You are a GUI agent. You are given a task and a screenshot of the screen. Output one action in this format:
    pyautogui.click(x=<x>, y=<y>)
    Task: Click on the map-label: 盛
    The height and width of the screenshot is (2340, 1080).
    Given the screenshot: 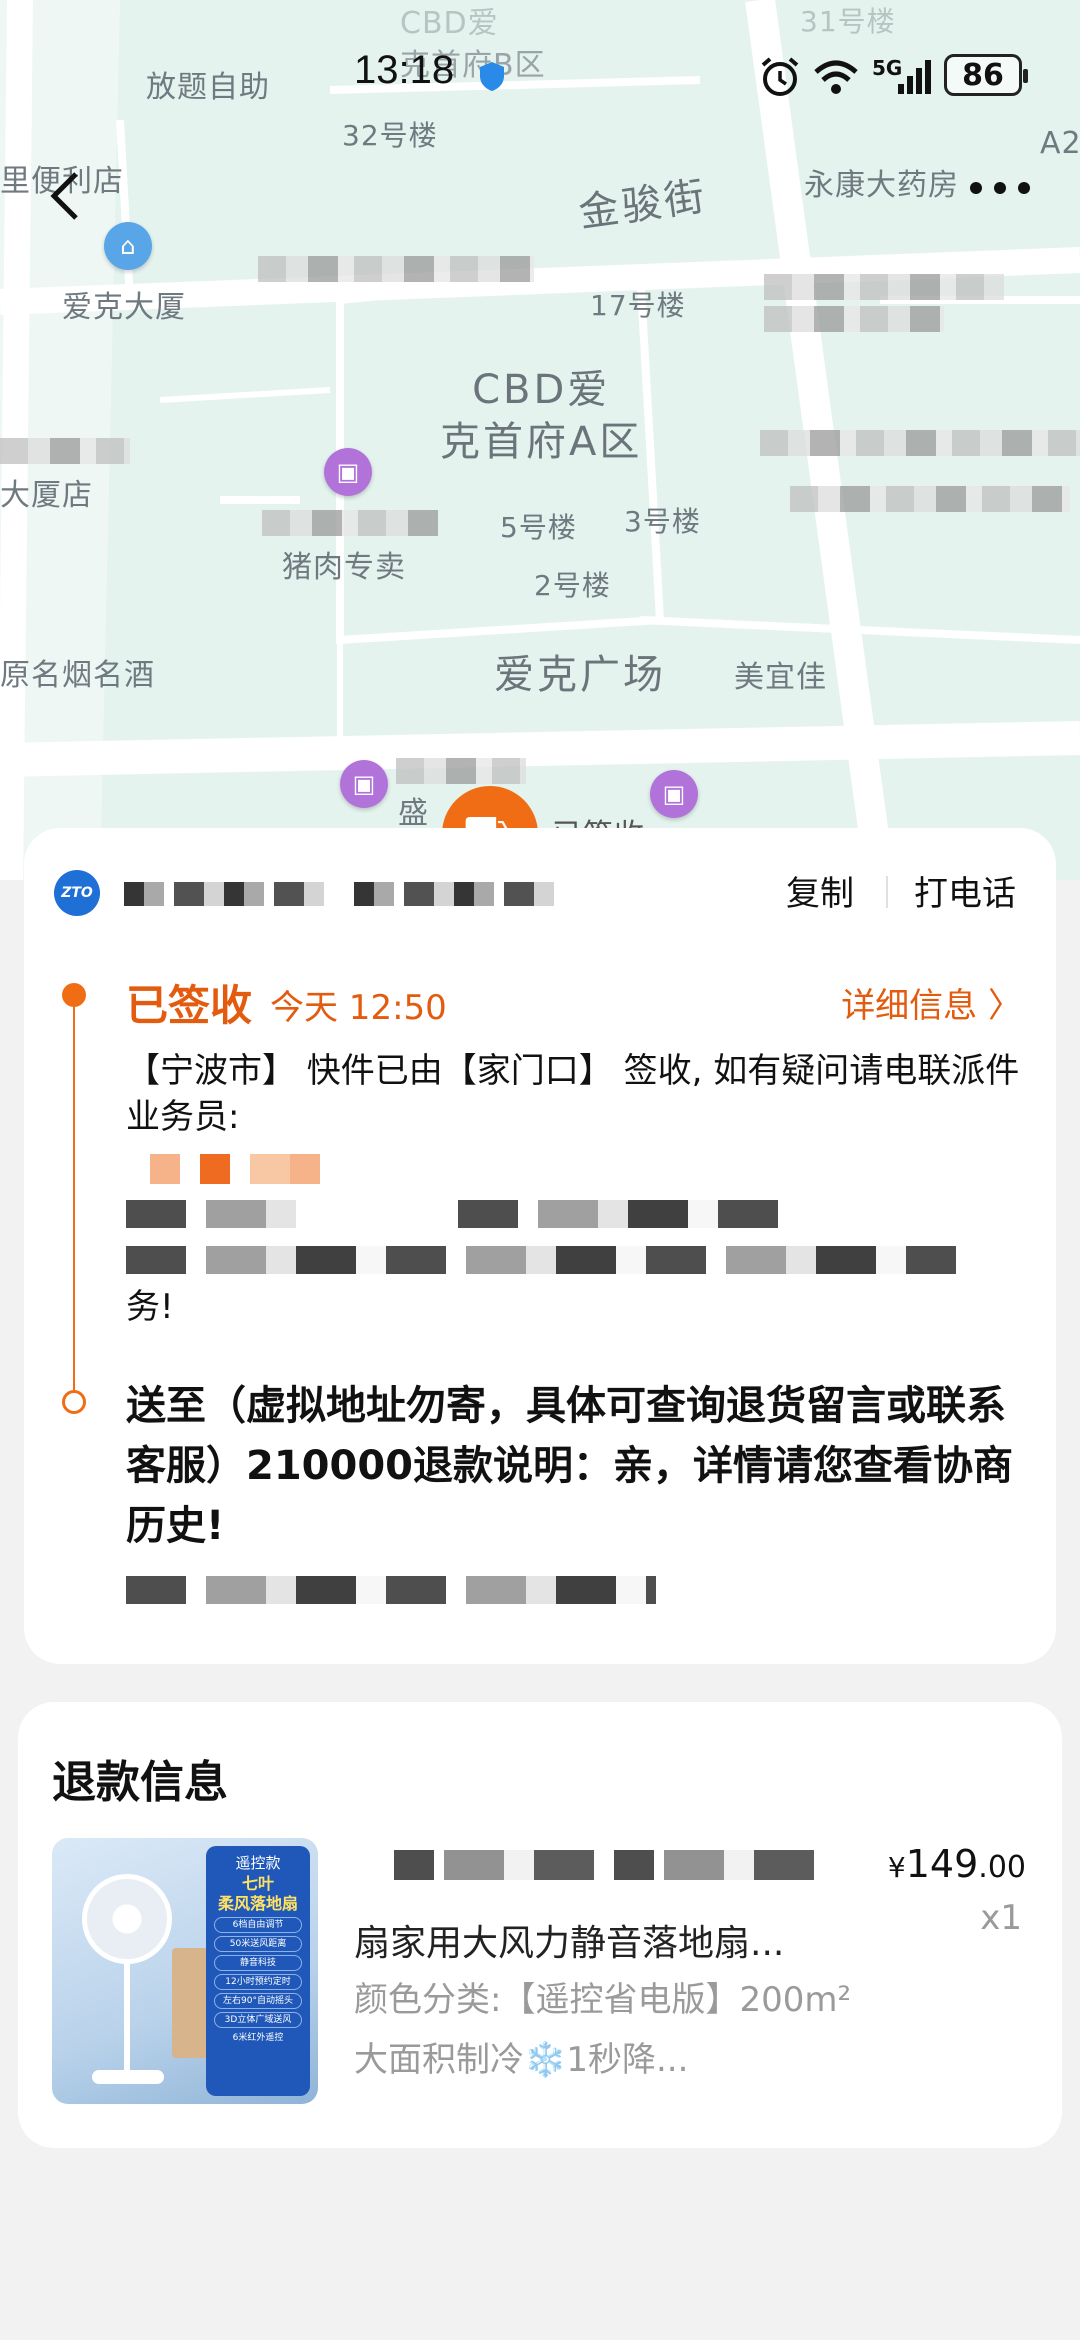 What is the action you would take?
    pyautogui.click(x=413, y=813)
    